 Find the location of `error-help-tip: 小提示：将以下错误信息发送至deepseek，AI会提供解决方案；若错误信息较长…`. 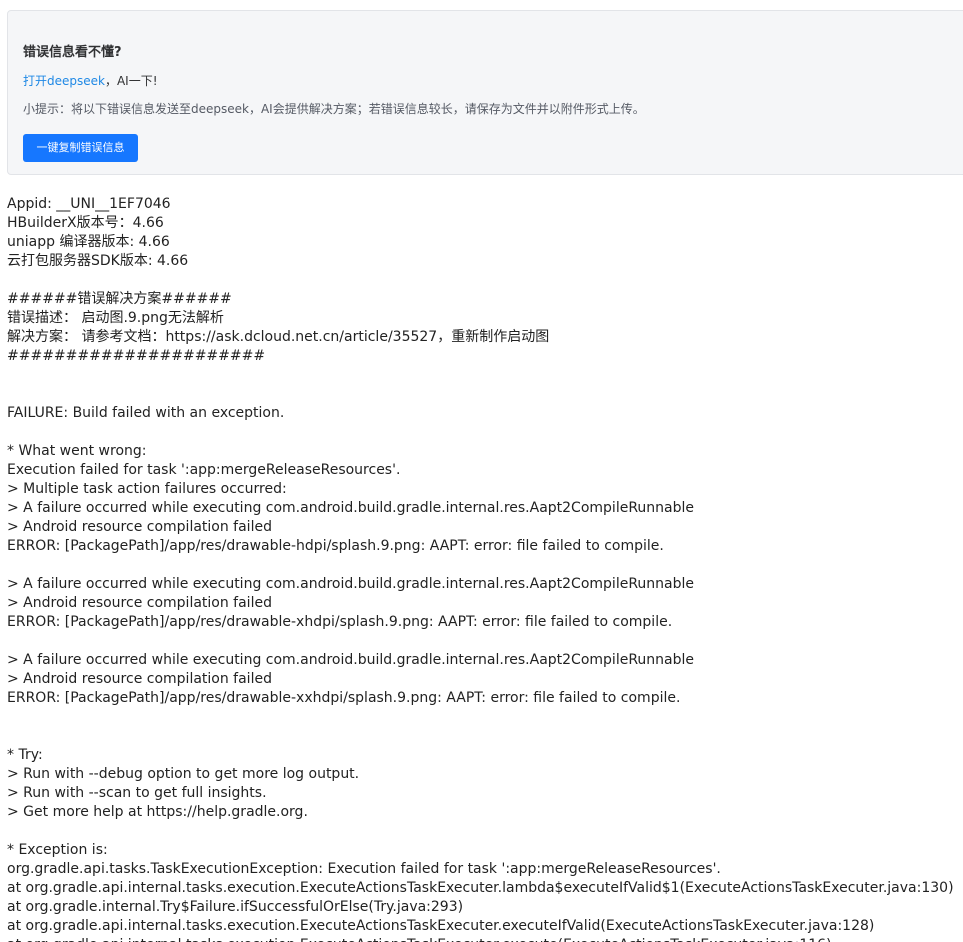

error-help-tip: 小提示：将以下错误信息发送至deepseek，AI会提供解决方案；若错误信息较长… is located at coordinates (334, 109).